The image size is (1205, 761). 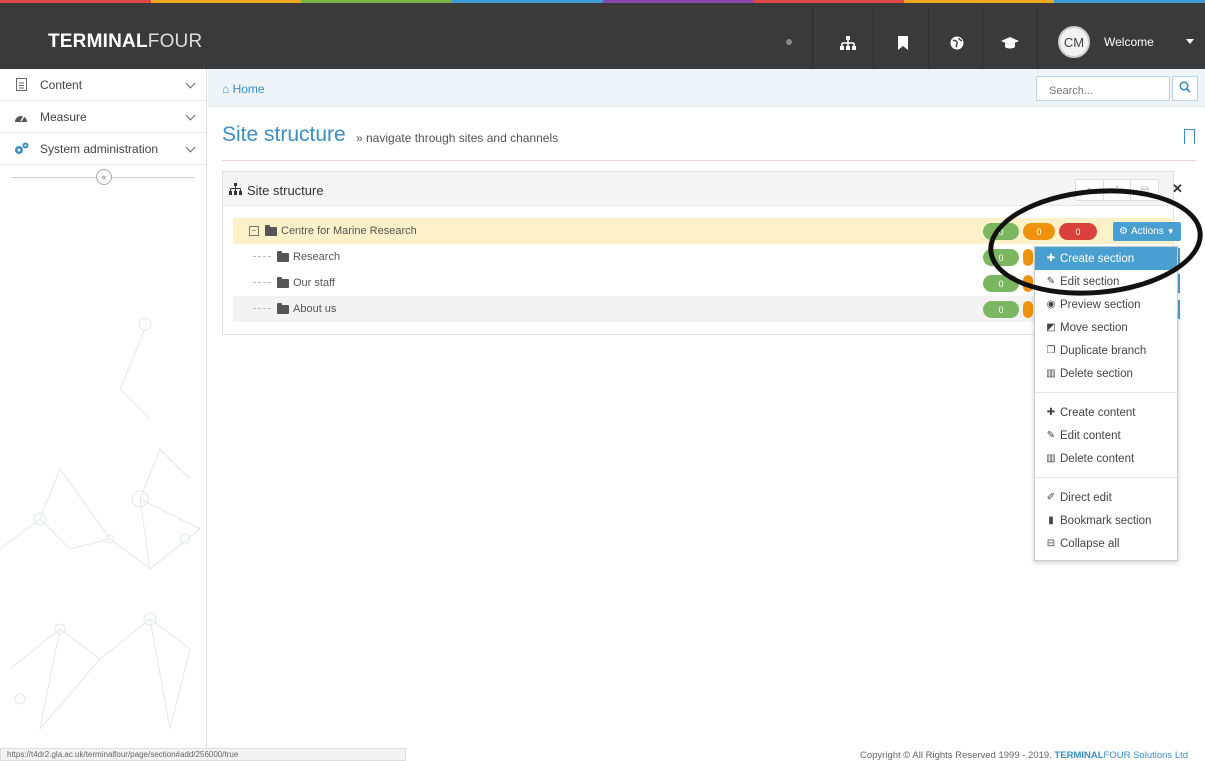 I want to click on menu-item-preview-section: ◉ Preview section, so click(x=1106, y=304).